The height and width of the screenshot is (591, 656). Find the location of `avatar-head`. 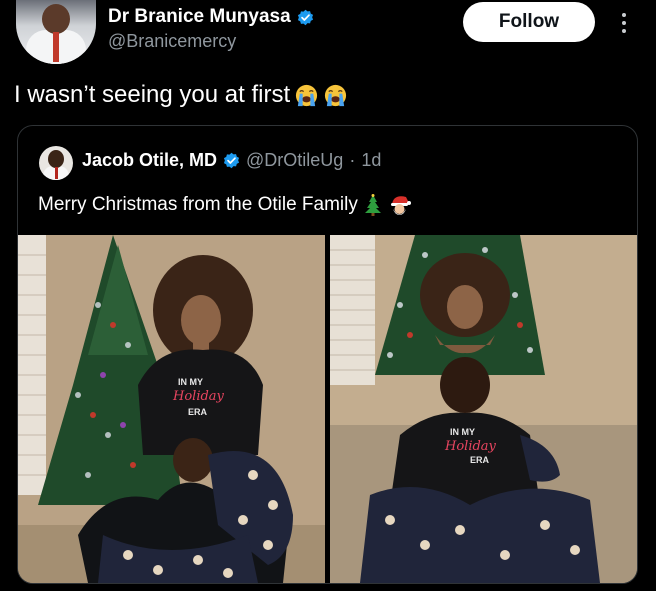

avatar-head is located at coordinates (56, 19).